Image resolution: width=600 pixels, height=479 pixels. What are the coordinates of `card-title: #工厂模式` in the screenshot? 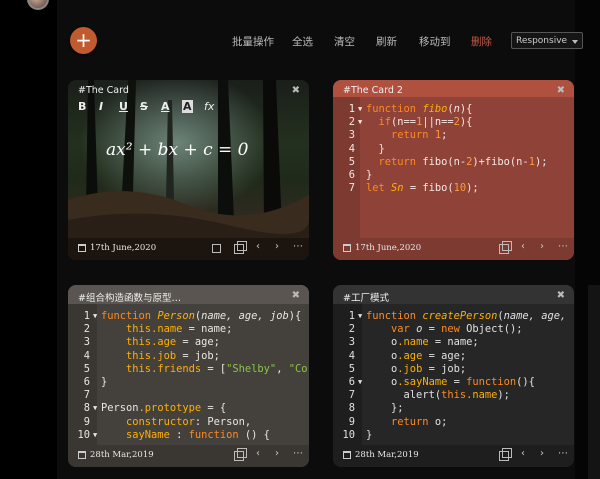 It's located at (366, 298).